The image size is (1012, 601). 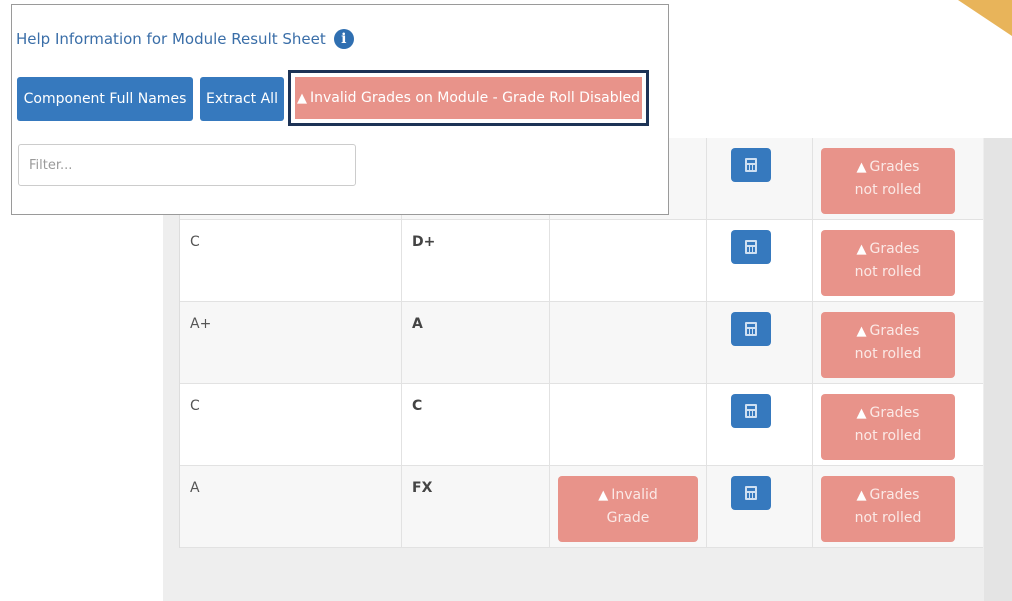 I want to click on grade-cell: A, so click(x=291, y=506).